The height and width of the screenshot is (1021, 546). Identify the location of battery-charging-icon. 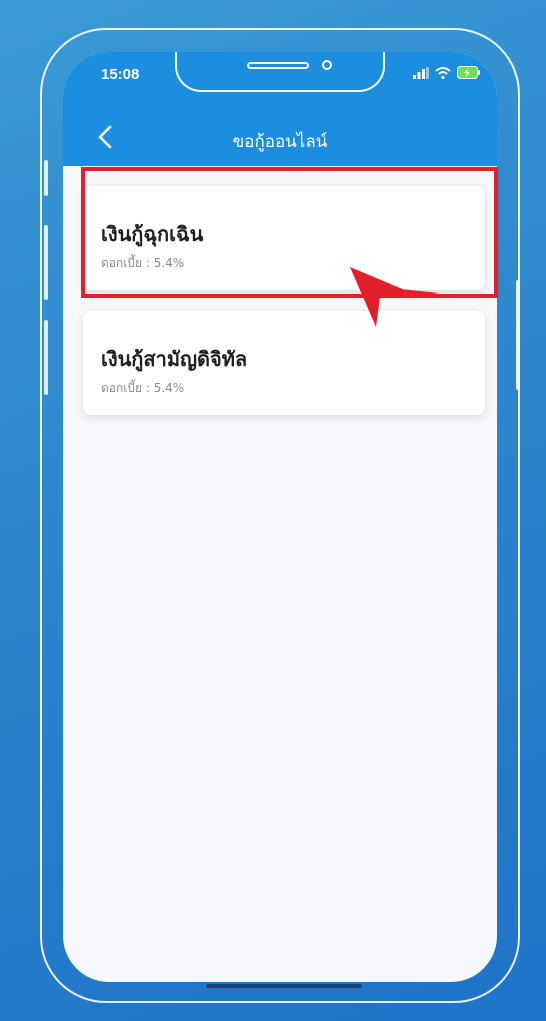
(468, 72).